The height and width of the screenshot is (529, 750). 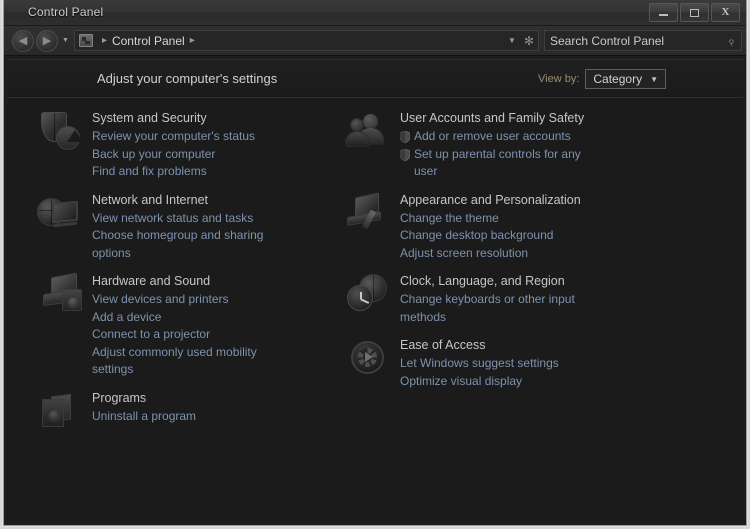 I want to click on clock-icon, so click(x=360, y=298).